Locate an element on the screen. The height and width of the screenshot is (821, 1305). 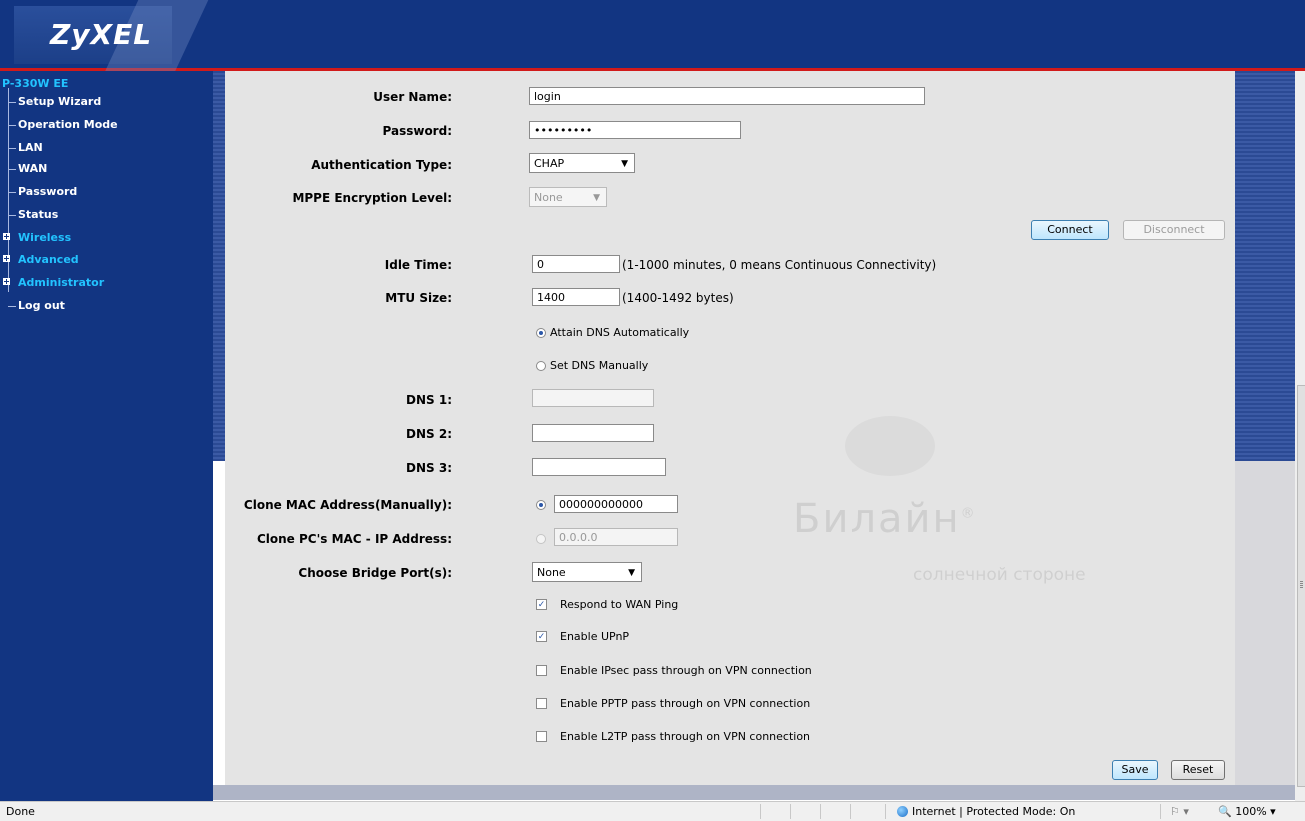
clone-mac-input: 000000000000 is located at coordinates (616, 504).